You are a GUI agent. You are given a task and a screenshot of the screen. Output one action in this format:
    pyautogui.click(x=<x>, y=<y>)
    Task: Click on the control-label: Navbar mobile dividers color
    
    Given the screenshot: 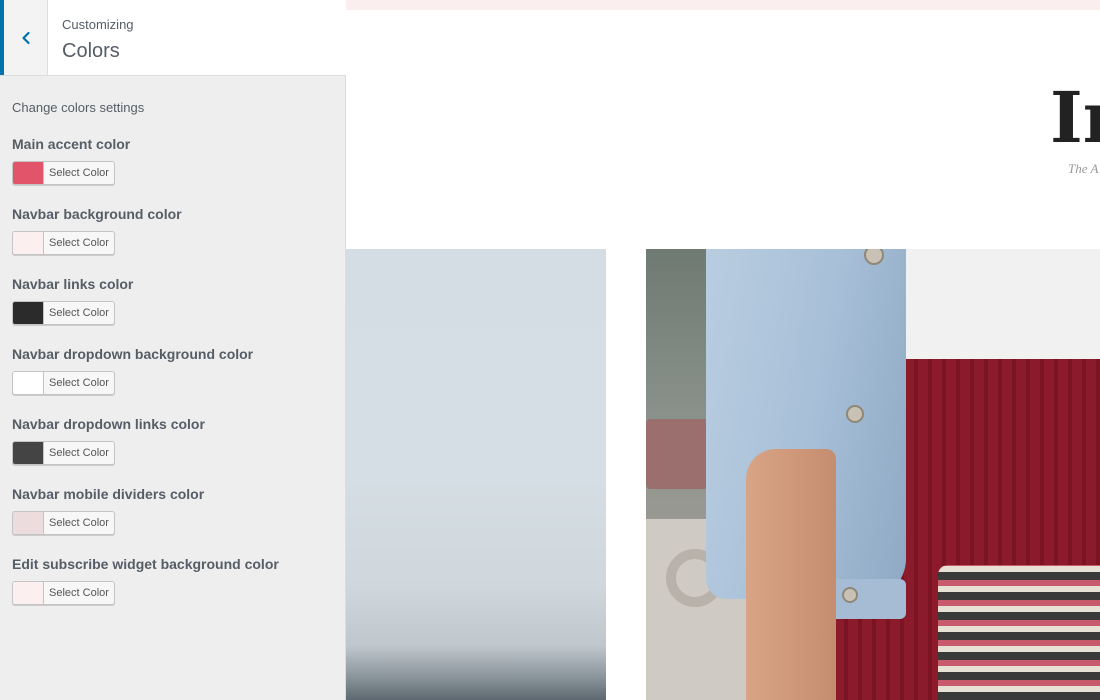 What is the action you would take?
    pyautogui.click(x=108, y=494)
    